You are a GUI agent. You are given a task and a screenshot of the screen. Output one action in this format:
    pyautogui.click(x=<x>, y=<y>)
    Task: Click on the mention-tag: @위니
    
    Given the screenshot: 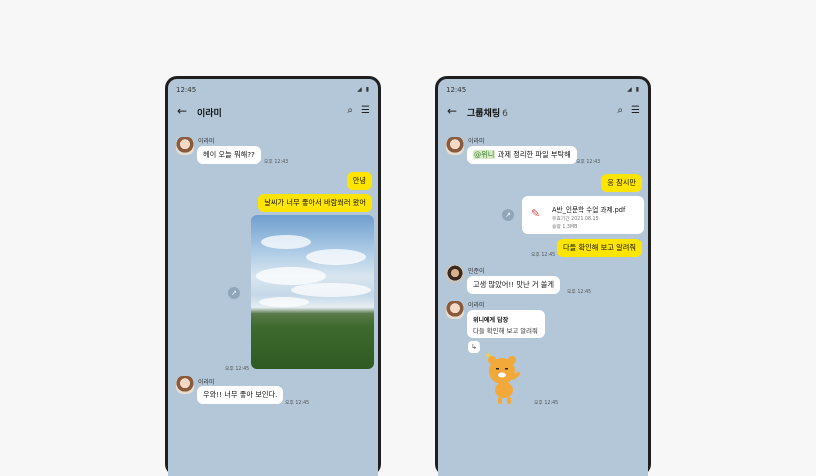 What is the action you would take?
    pyautogui.click(x=484, y=154)
    